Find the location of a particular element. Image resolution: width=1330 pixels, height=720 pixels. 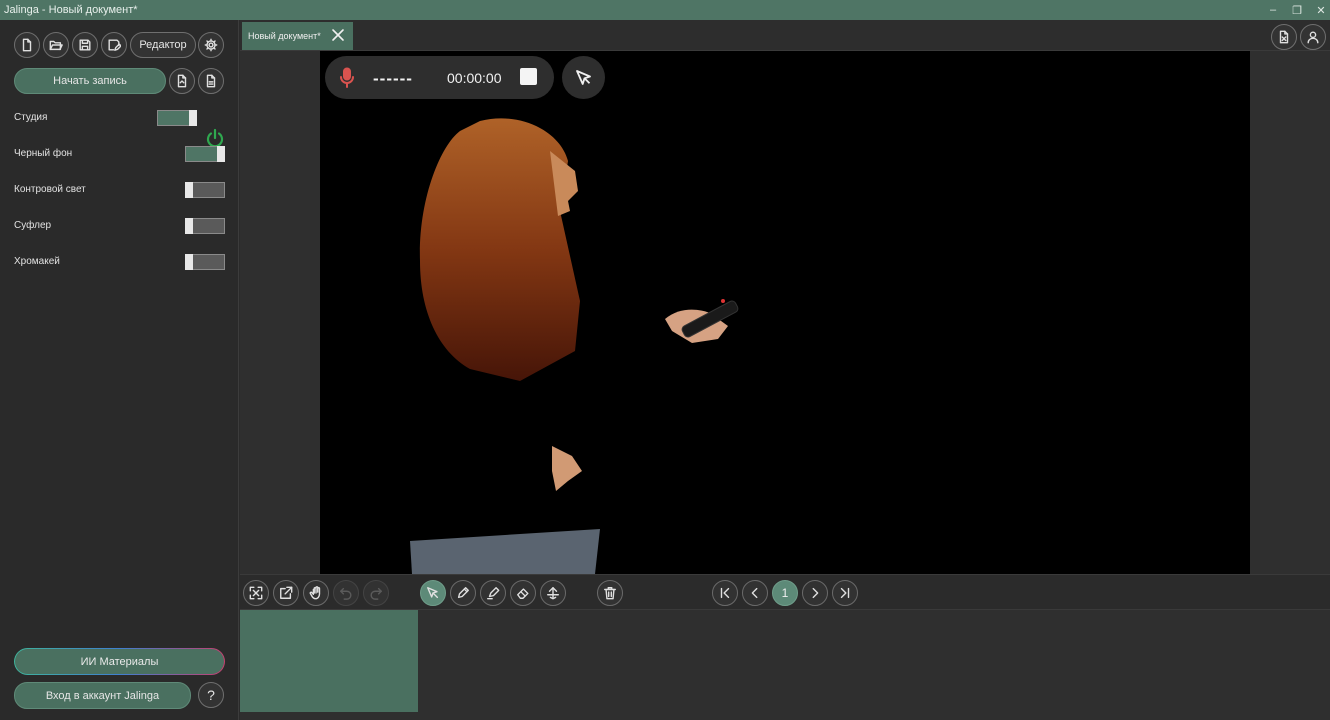

ai-materials-label: ИИ Материалы is located at coordinates (119, 661).